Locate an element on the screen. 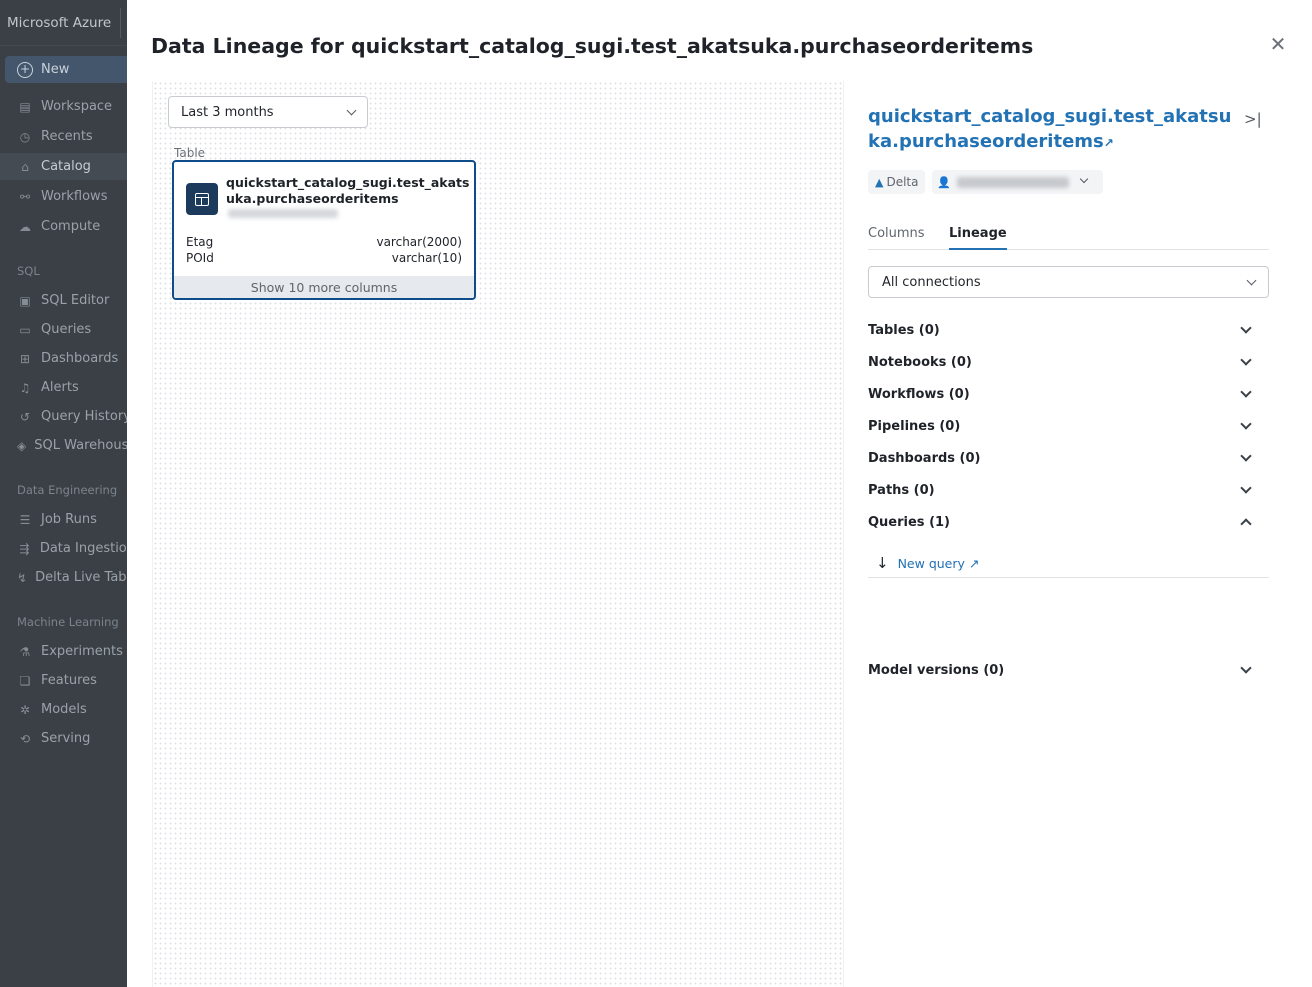 This screenshot has height=987, width=1312. sidebar-item-data-ingestion: ⇶ Data Ingestion is located at coordinates (63, 548).